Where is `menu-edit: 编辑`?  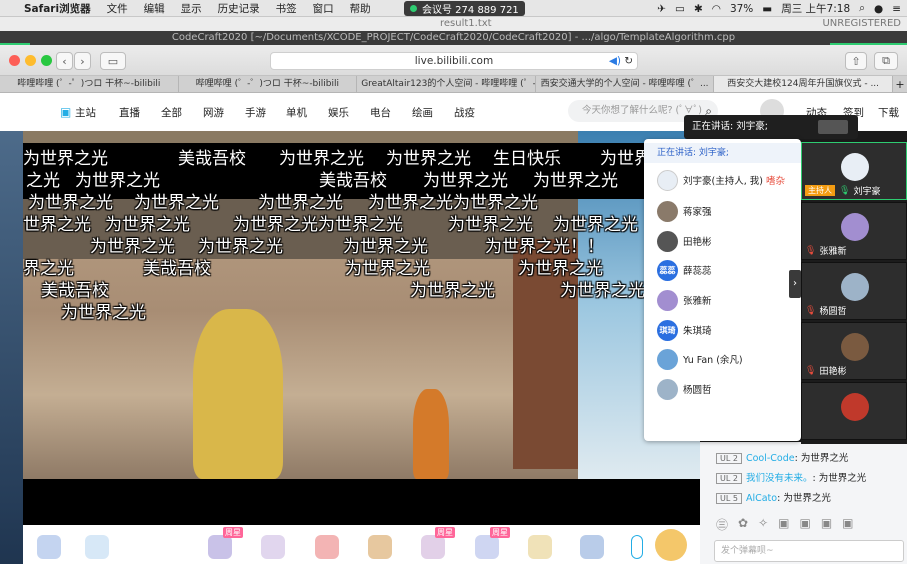 menu-edit: 编辑 is located at coordinates (154, 8).